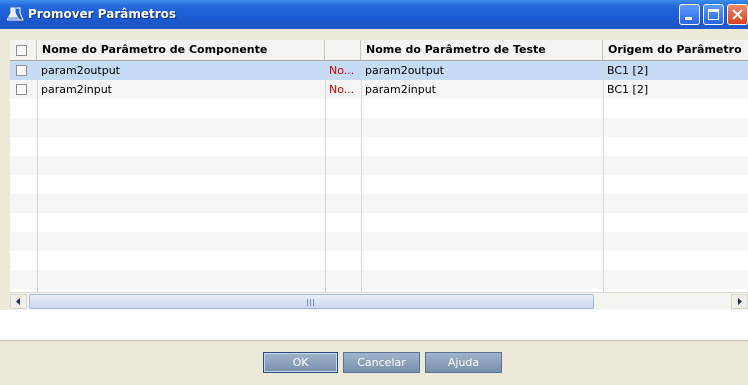 The height and width of the screenshot is (385, 748). I want to click on grip-icon, so click(310, 302).